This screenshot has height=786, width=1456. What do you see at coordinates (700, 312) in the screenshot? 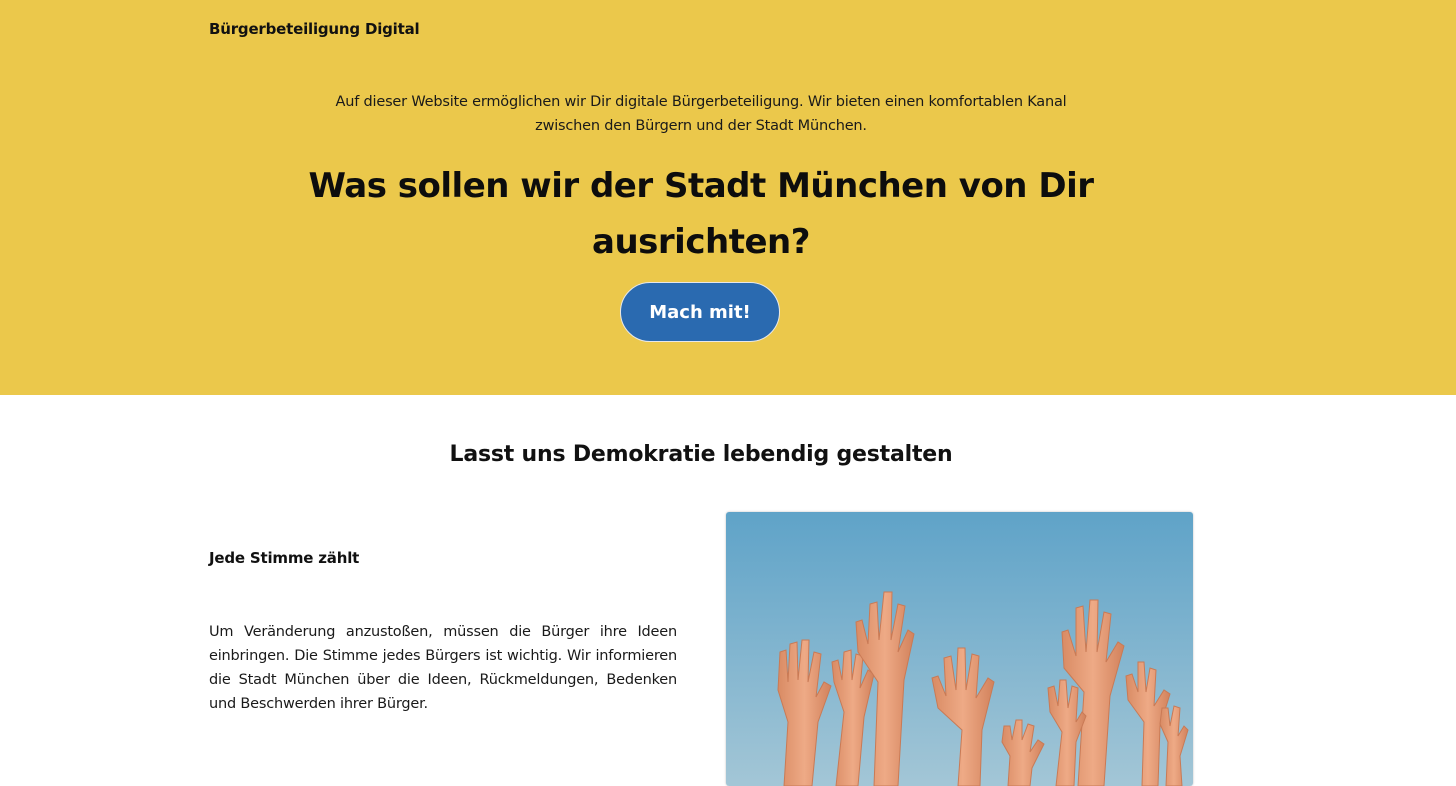
I see `mach-mit-button: Mach mit!` at bounding box center [700, 312].